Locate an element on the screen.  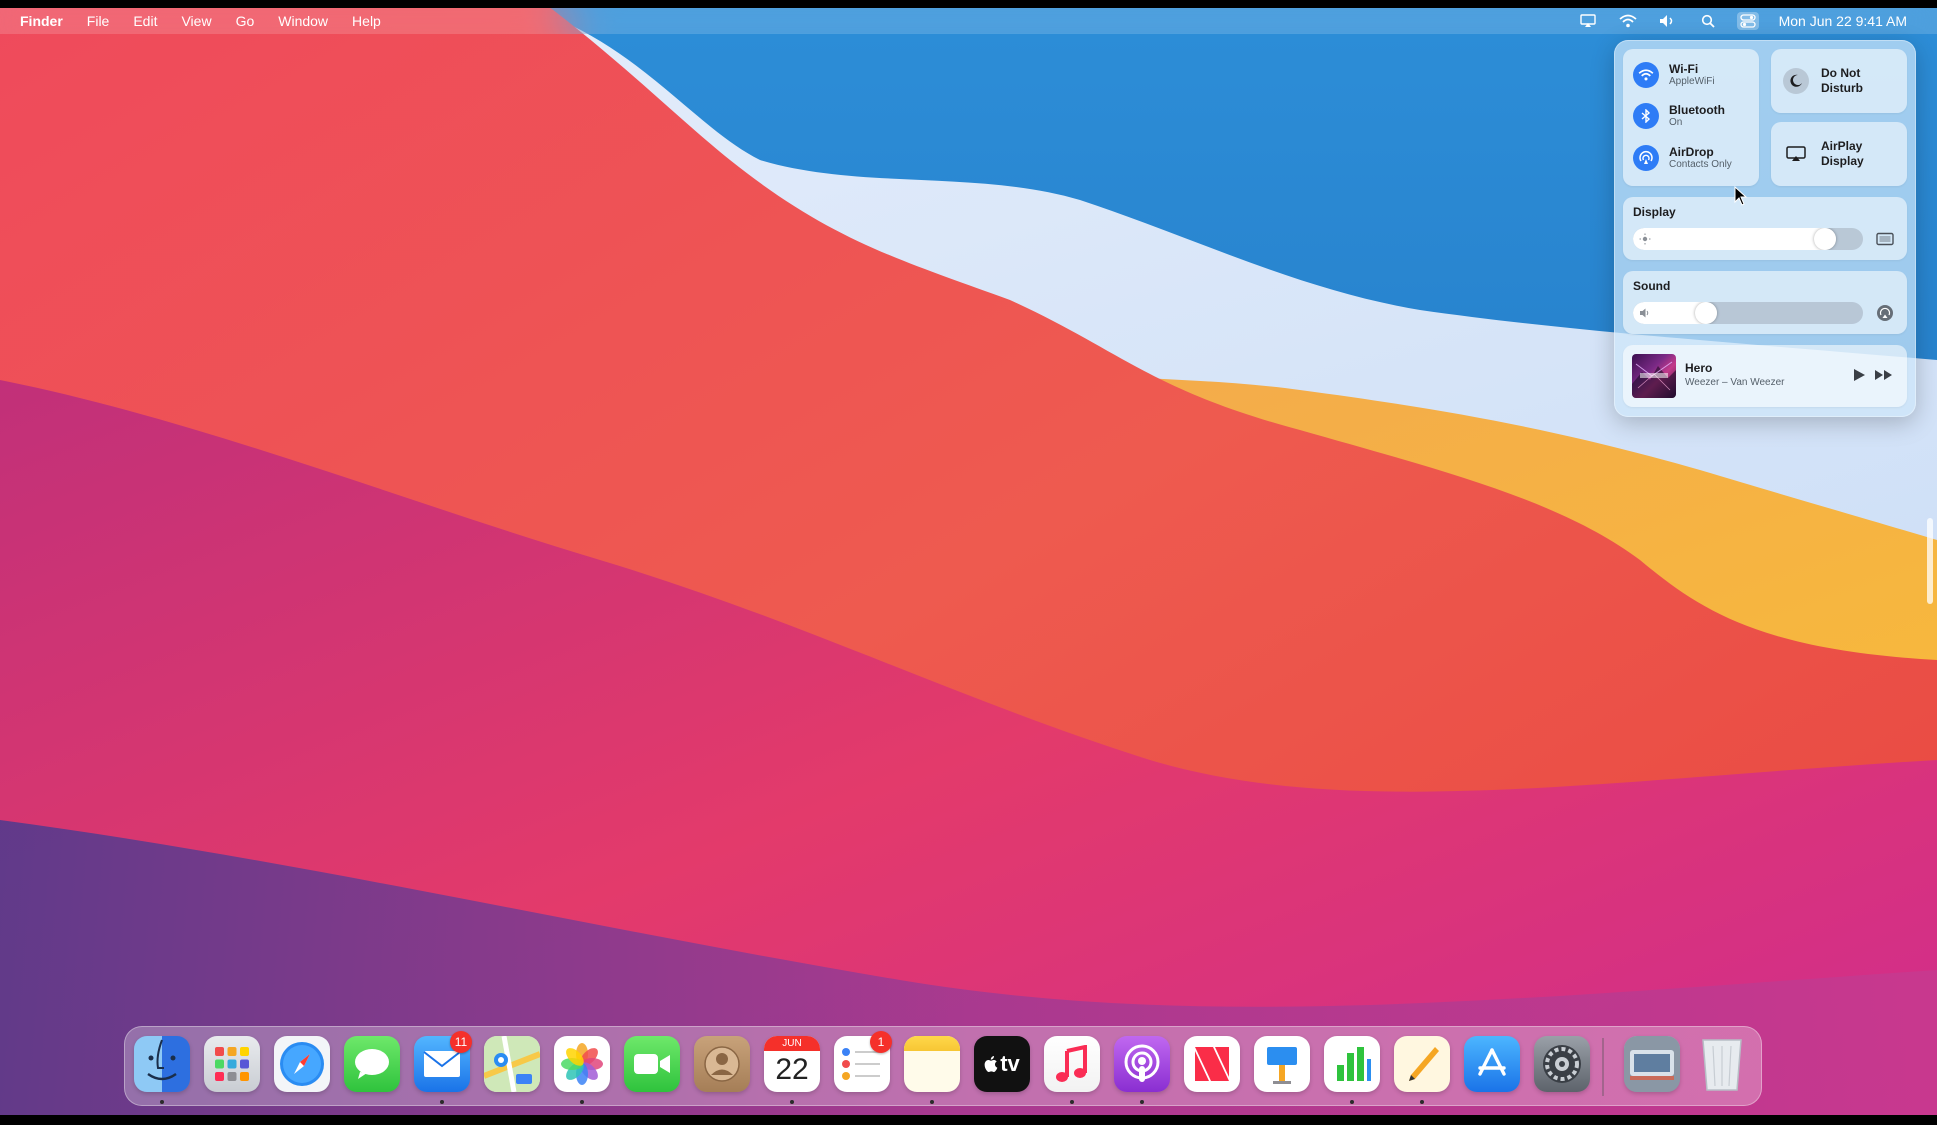
tv-icon: tv is located at coordinates (1002, 1064).